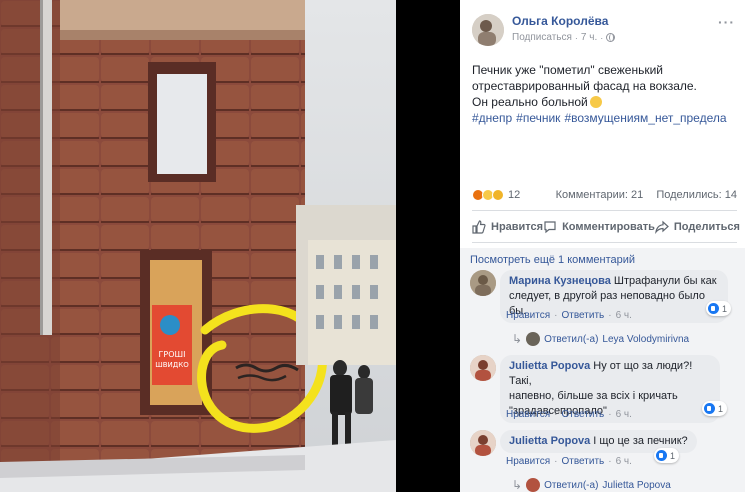  I want to click on comment-text-1: І що це за печник?, so click(640, 441).